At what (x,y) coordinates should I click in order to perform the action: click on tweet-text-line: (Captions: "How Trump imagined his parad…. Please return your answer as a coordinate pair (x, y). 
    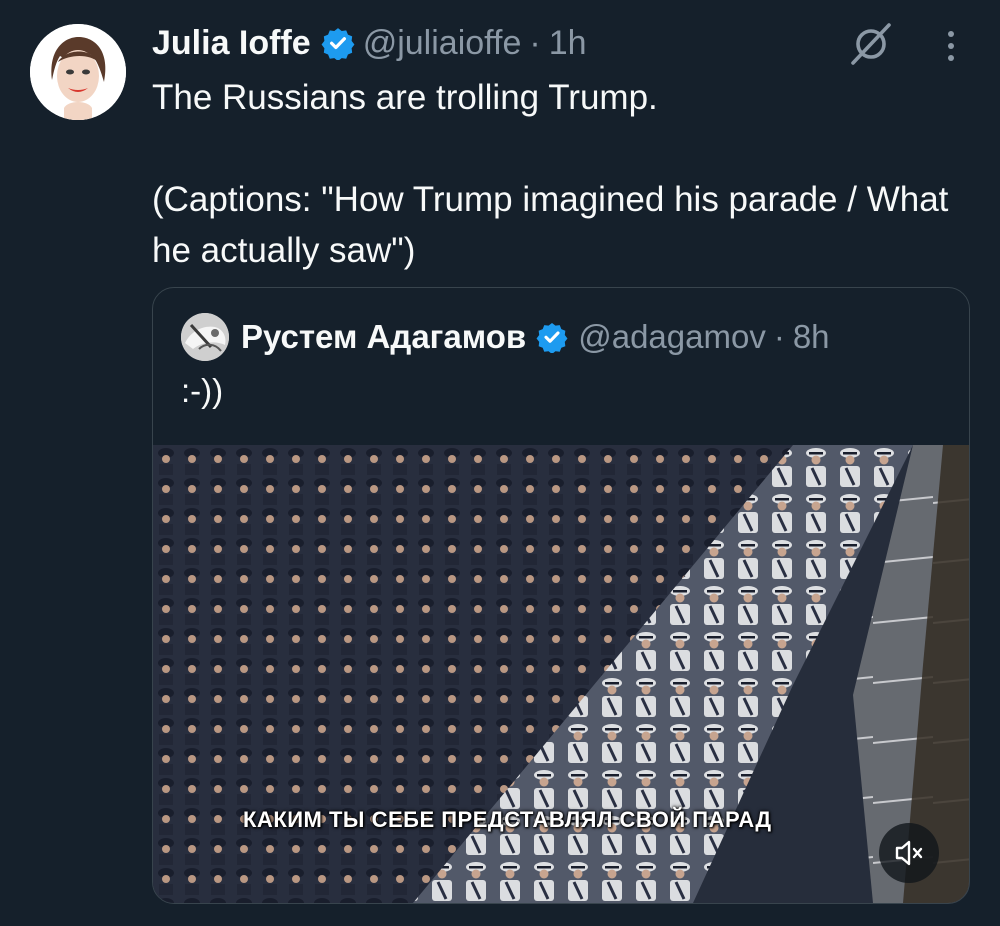
    Looking at the image, I should click on (550, 225).